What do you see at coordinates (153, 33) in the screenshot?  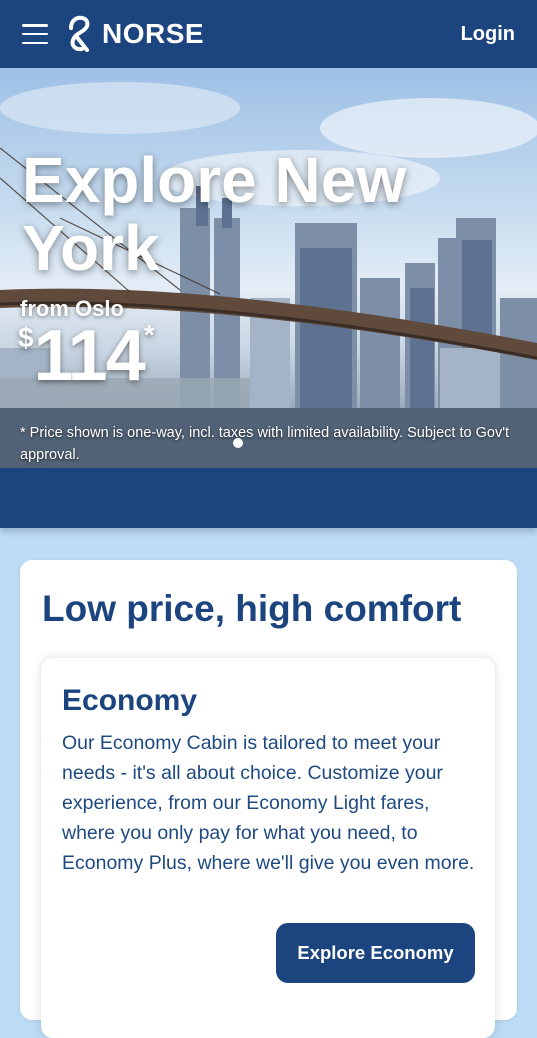 I see `brand-name: NORSE` at bounding box center [153, 33].